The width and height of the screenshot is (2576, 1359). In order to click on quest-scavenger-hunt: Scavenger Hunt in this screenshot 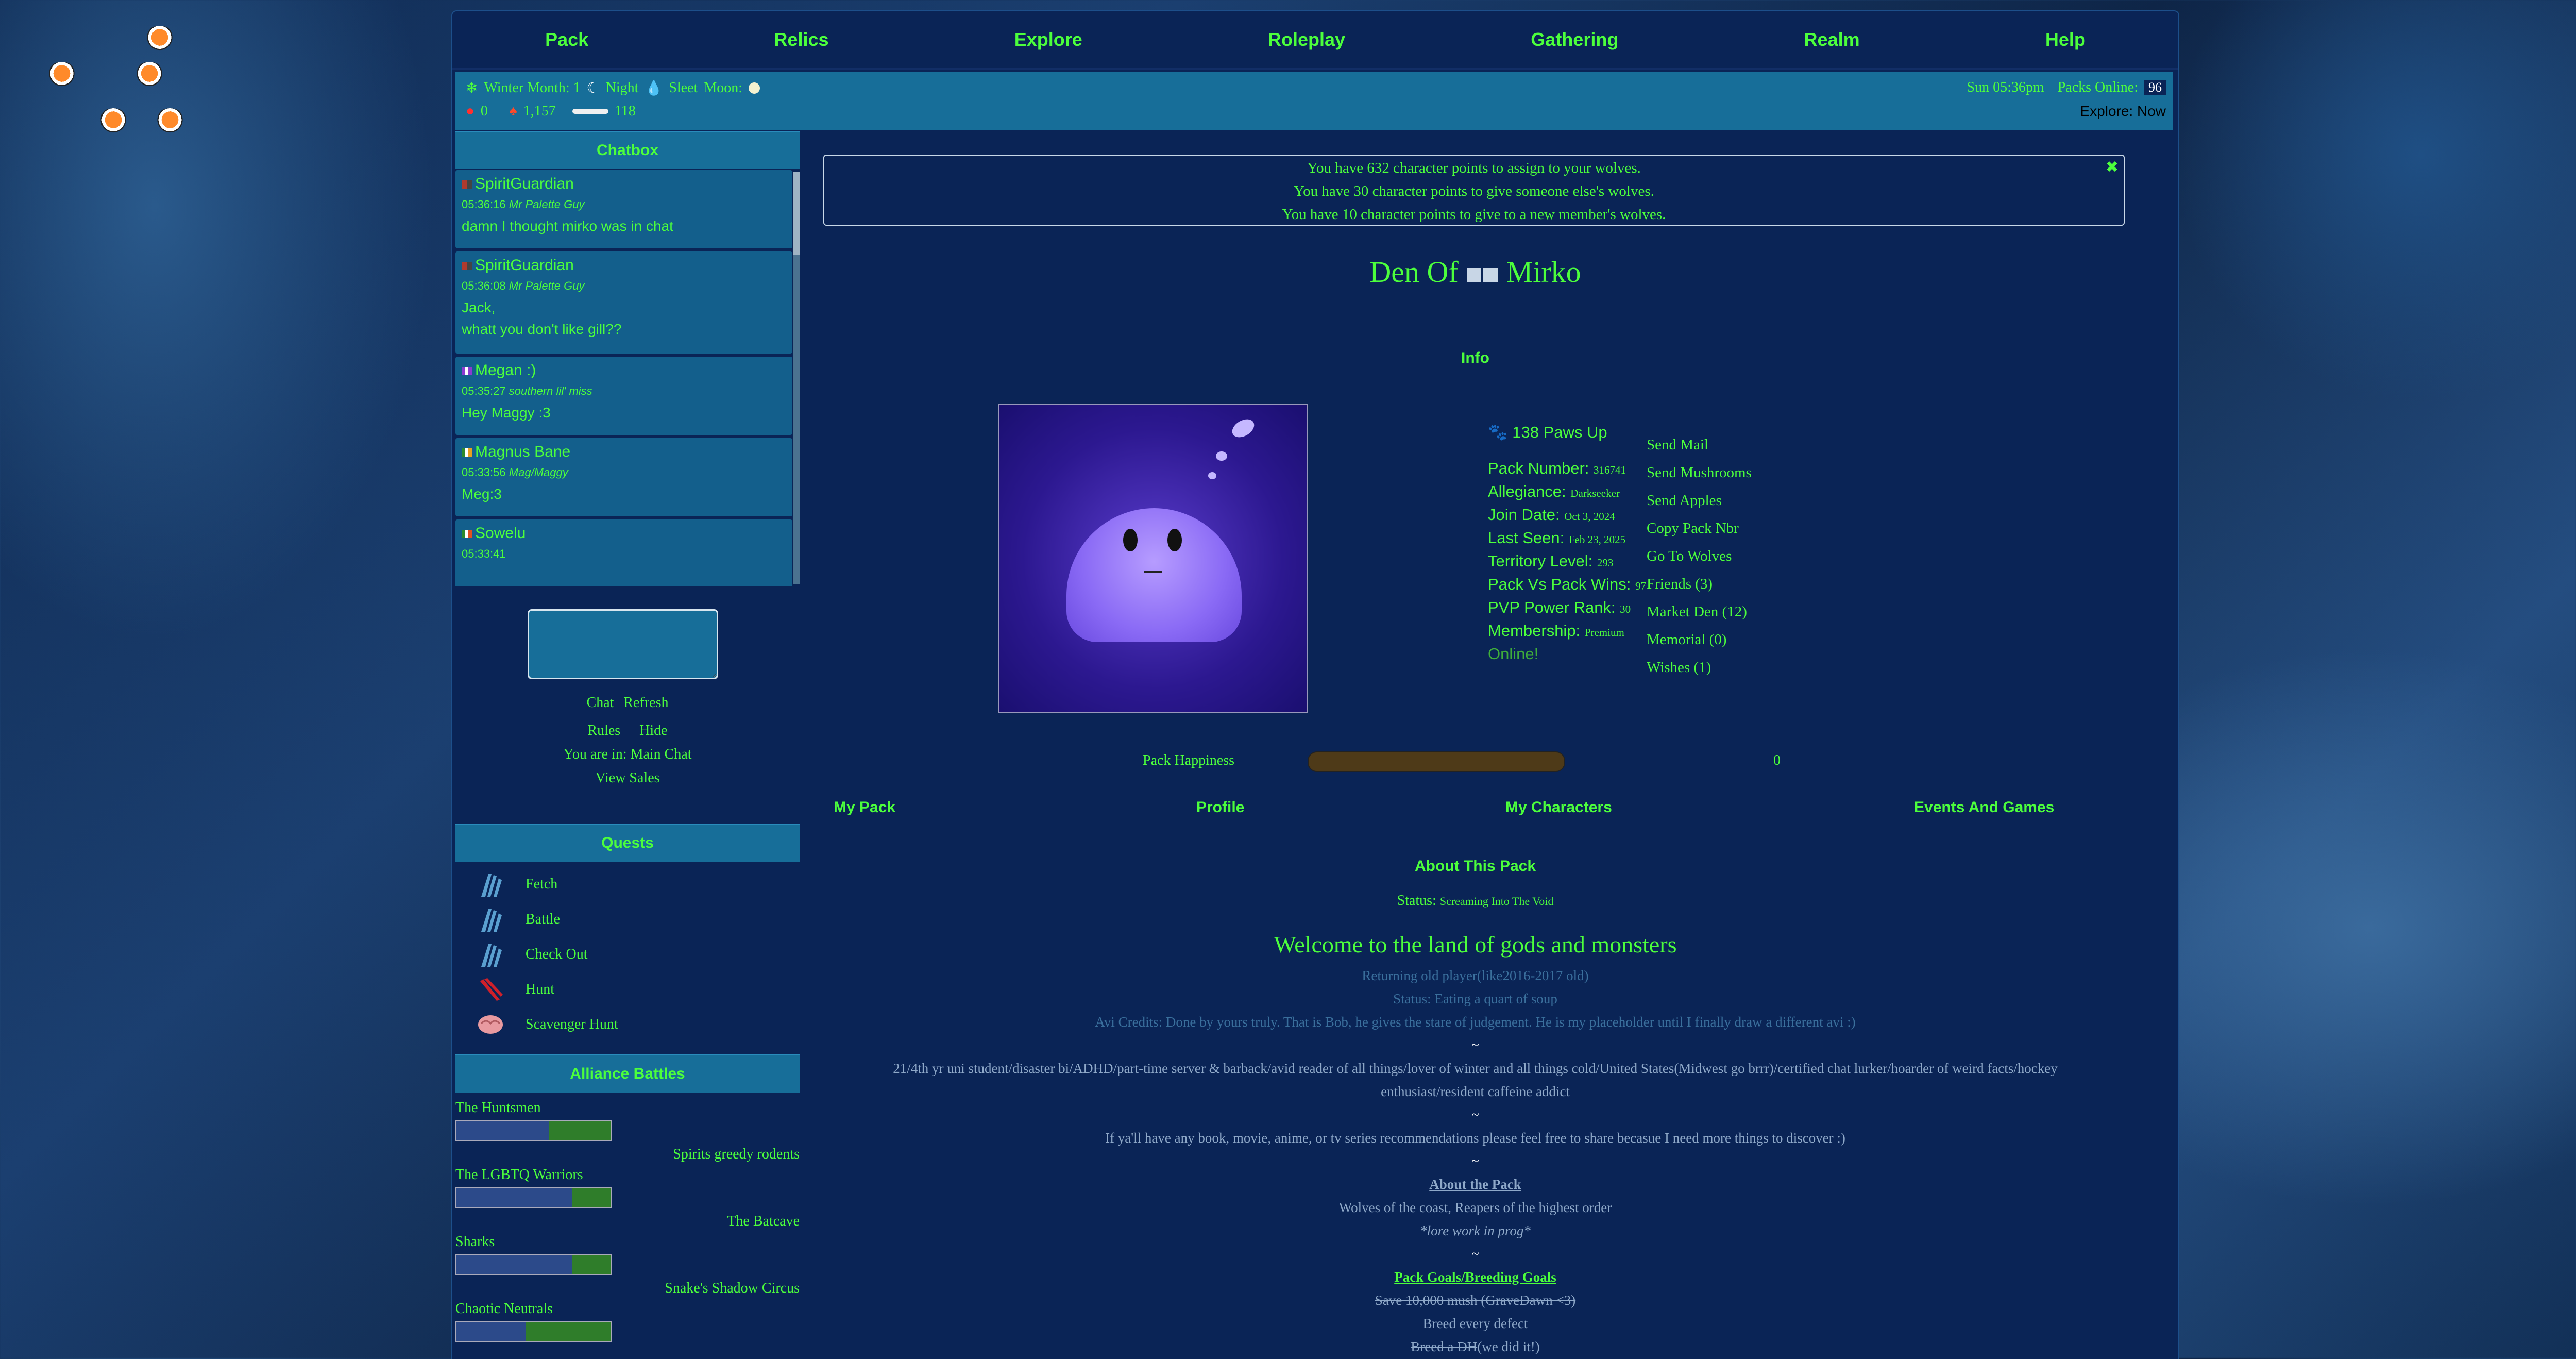, I will do `click(627, 1024)`.